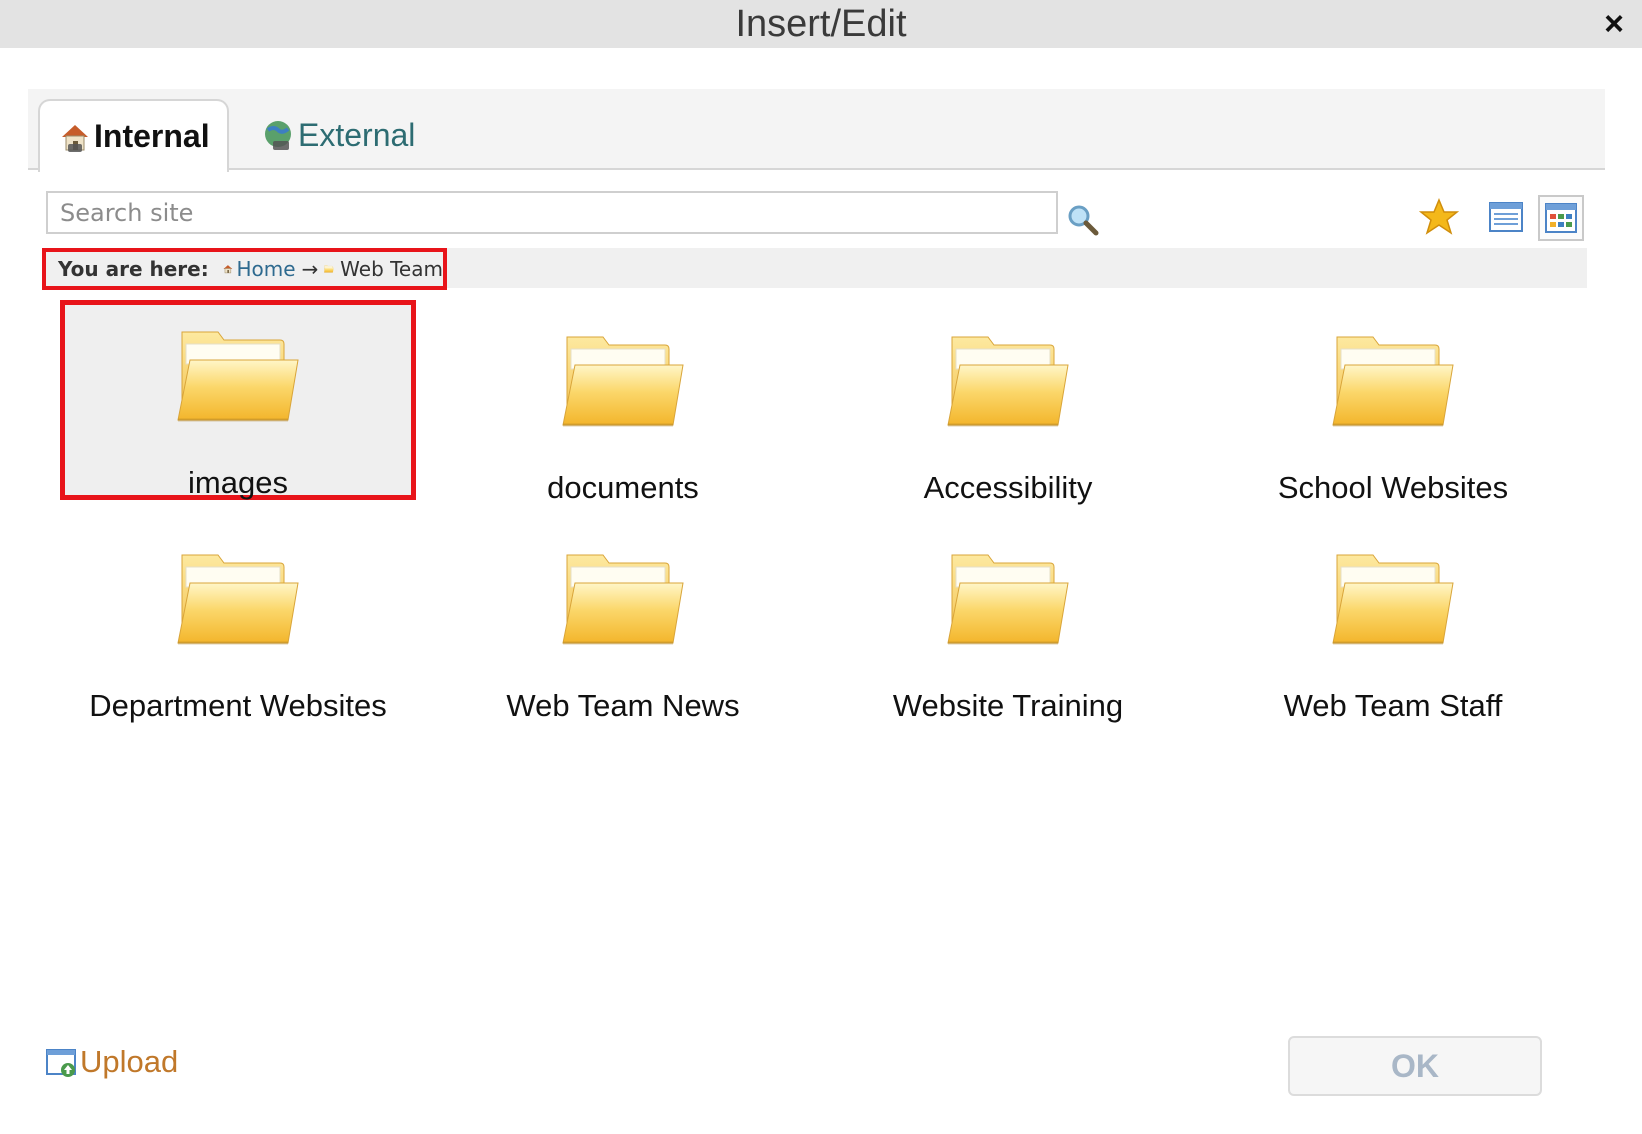  I want to click on search-icon, so click(1083, 220).